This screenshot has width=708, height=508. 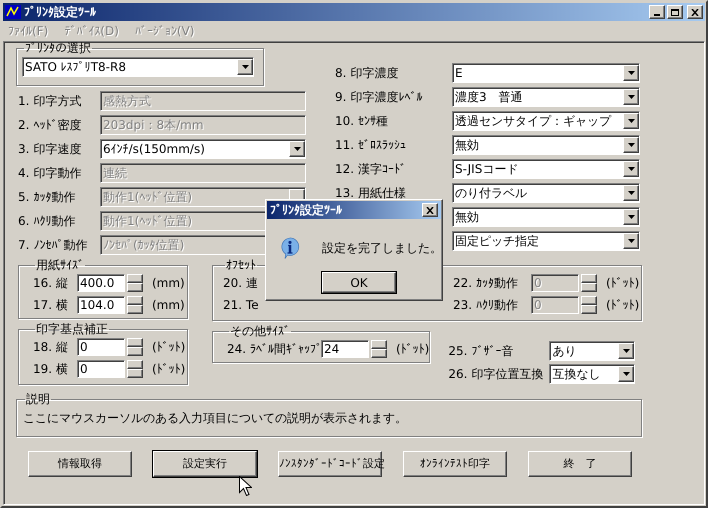 I want to click on dropdown: 透過センサタイプ：ギャップ, so click(x=546, y=121).